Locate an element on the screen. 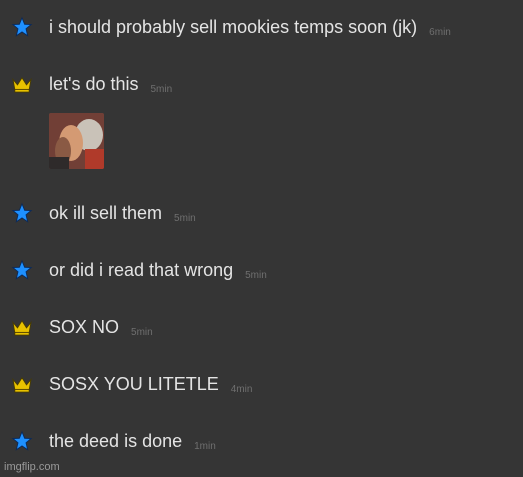 This screenshot has height=477, width=523. chat-message: the deed is done 1min is located at coordinates (261, 440).